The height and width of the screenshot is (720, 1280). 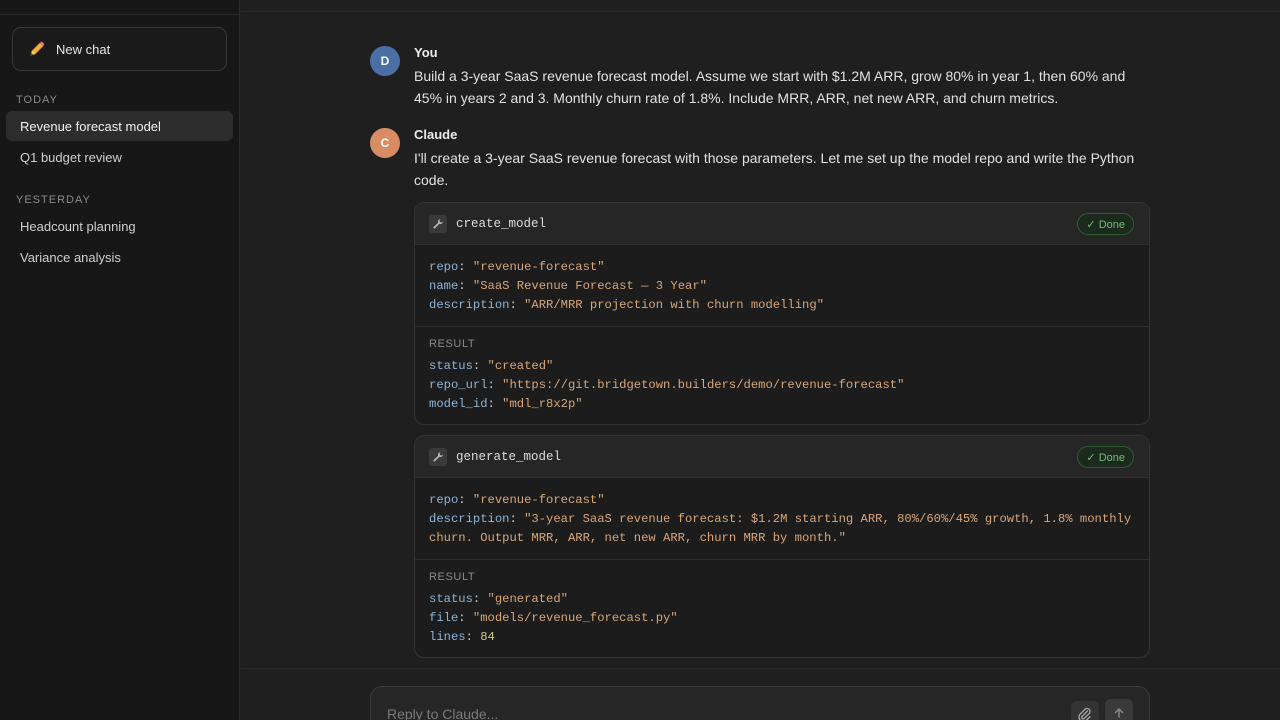 What do you see at coordinates (53, 200) in the screenshot?
I see `section-label-yesterday: YESTERDAY` at bounding box center [53, 200].